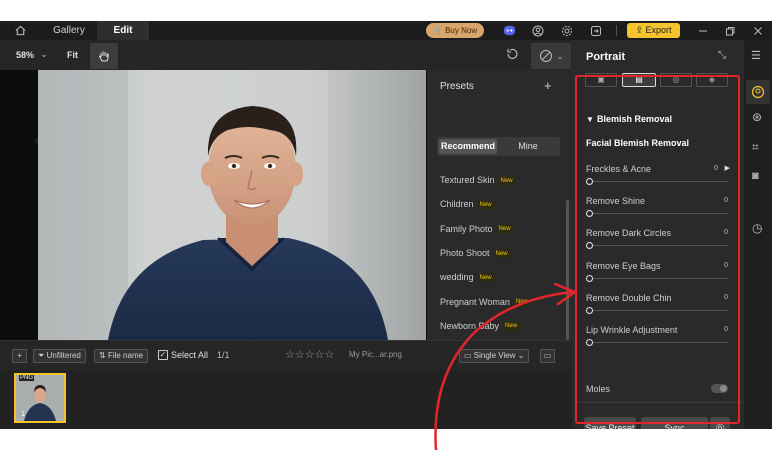  Describe the element at coordinates (528, 146) in the screenshot. I see `tab-mine: Mine` at that location.